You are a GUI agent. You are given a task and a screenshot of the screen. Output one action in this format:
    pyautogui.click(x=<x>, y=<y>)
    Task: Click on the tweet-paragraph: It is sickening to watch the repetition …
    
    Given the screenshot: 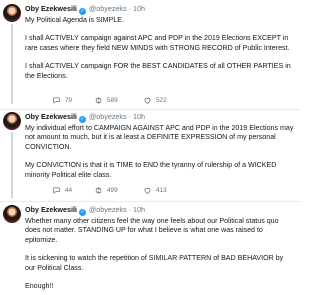 What is the action you would take?
    pyautogui.click(x=154, y=263)
    